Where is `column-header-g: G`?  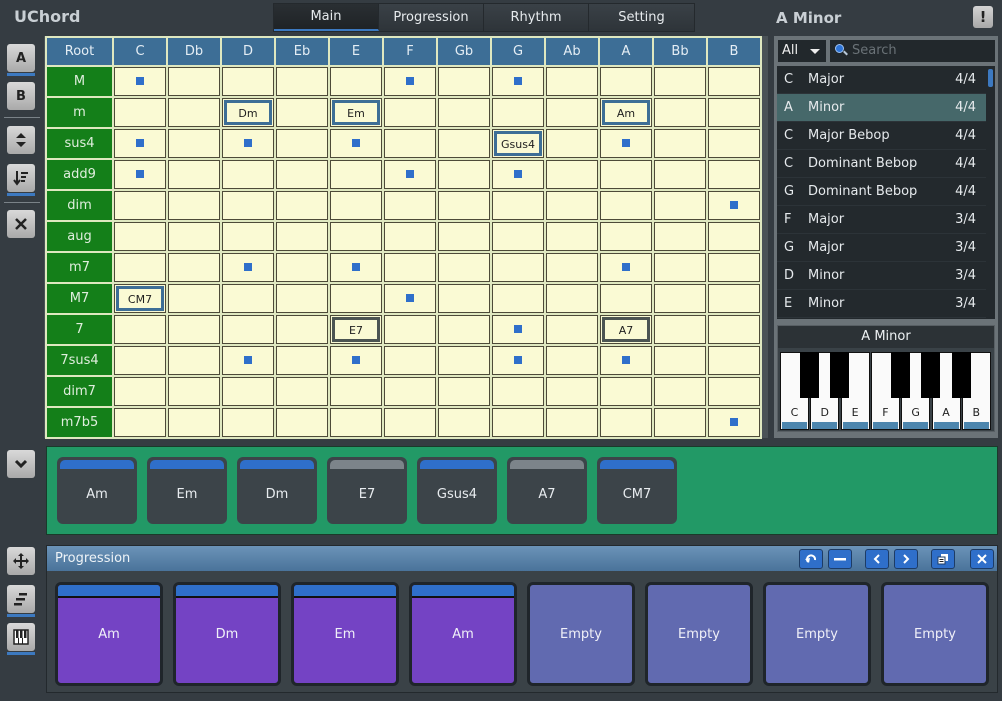 column-header-g: G is located at coordinates (518, 51).